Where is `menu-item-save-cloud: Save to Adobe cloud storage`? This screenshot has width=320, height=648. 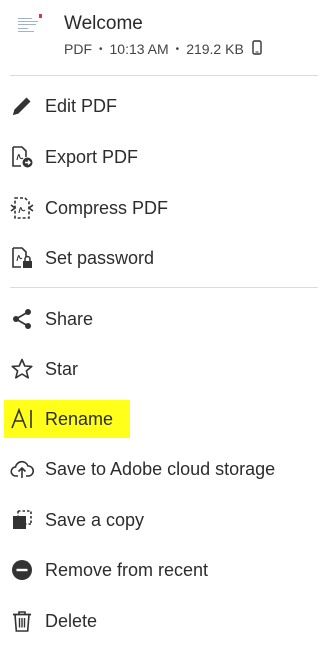 menu-item-save-cloud: Save to Adobe cloud storage is located at coordinates (159, 469).